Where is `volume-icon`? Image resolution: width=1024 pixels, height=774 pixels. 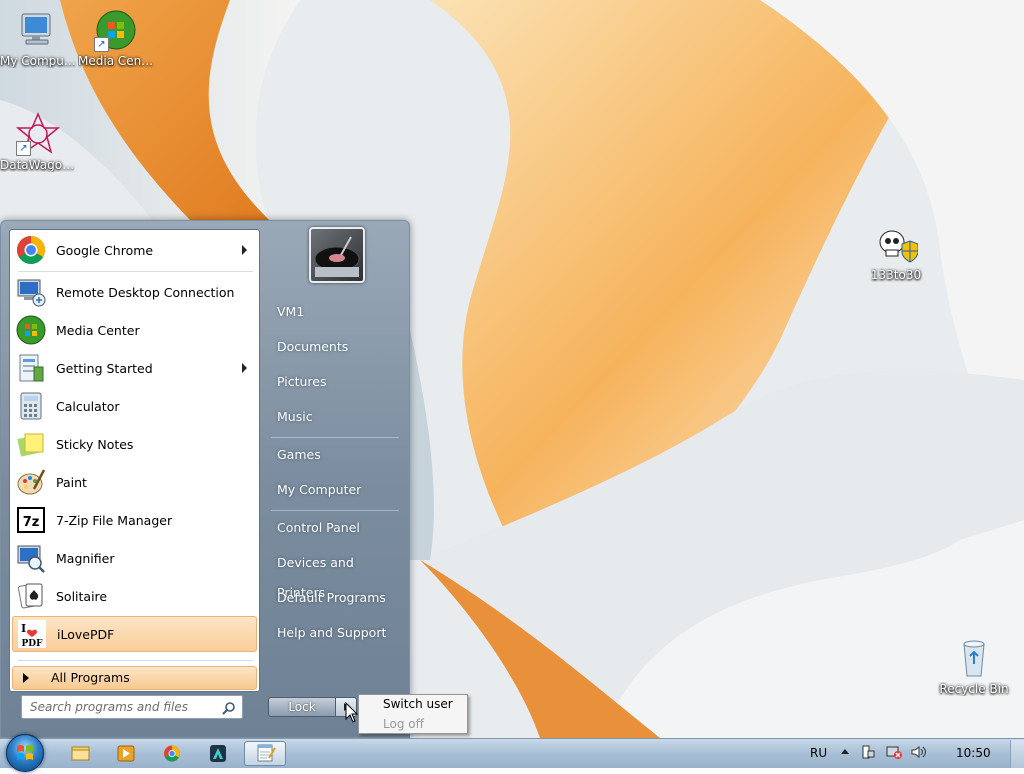 volume-icon is located at coordinates (919, 753).